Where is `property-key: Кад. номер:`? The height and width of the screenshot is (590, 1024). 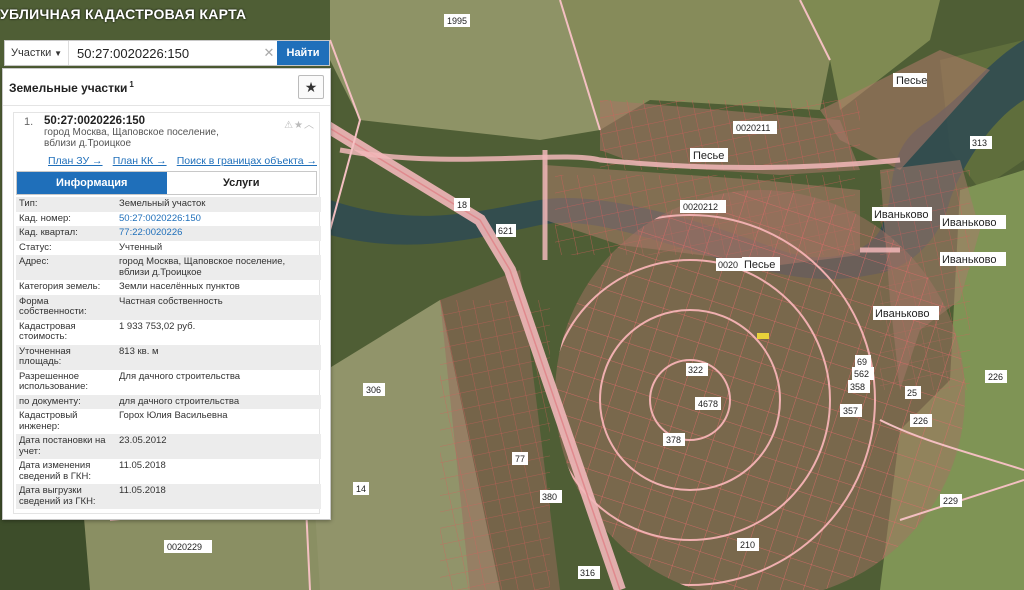
property-key: Кад. номер: is located at coordinates (45, 218).